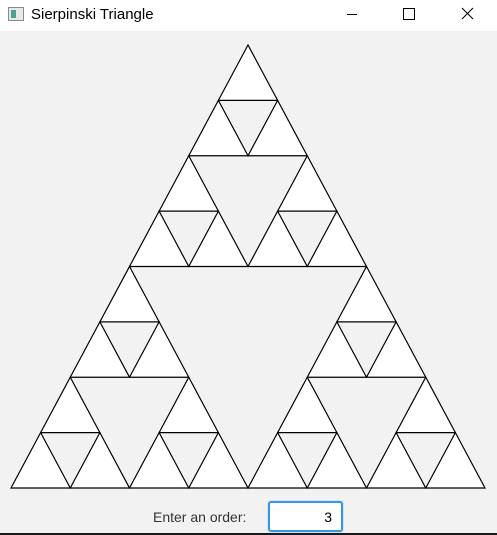  I want to click on java-app-icon, so click(16, 14).